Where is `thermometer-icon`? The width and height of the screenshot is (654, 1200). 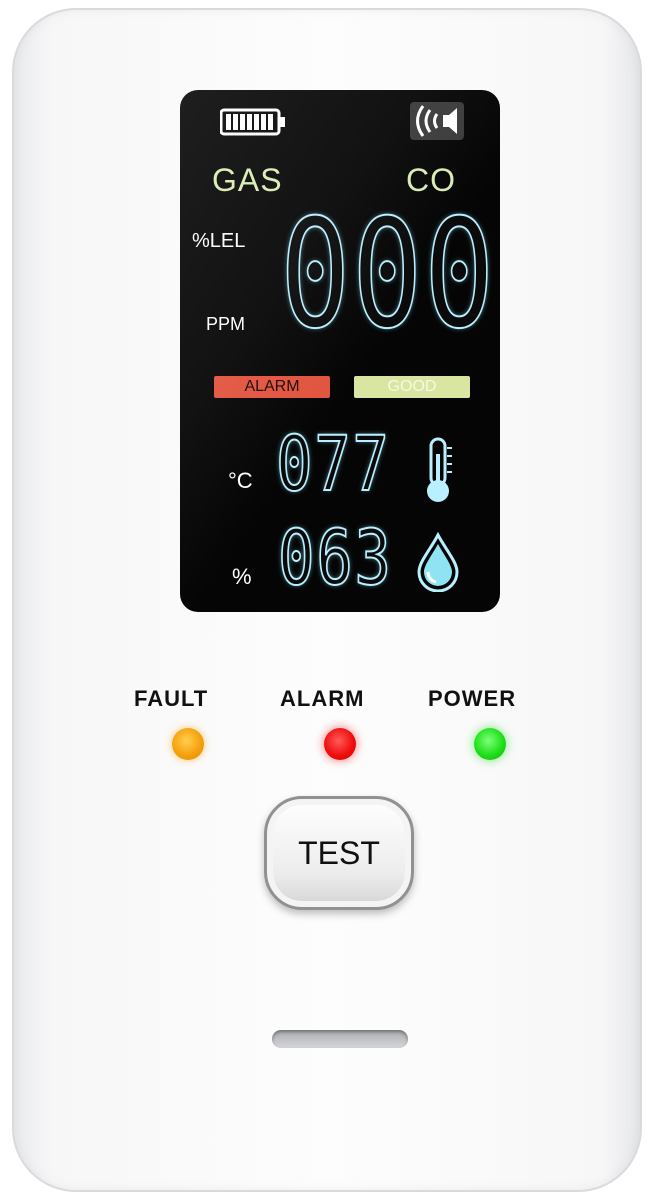
thermometer-icon is located at coordinates (439, 469).